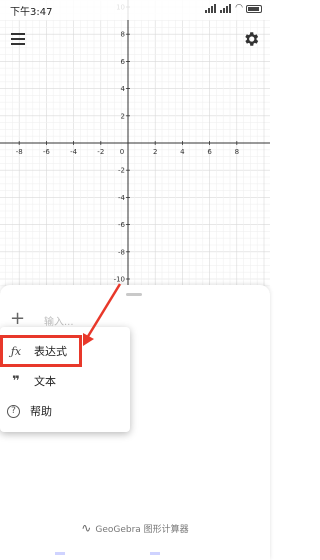 This screenshot has width=320, height=560. What do you see at coordinates (237, 152) in the screenshot?
I see `x-tick-label: 8` at bounding box center [237, 152].